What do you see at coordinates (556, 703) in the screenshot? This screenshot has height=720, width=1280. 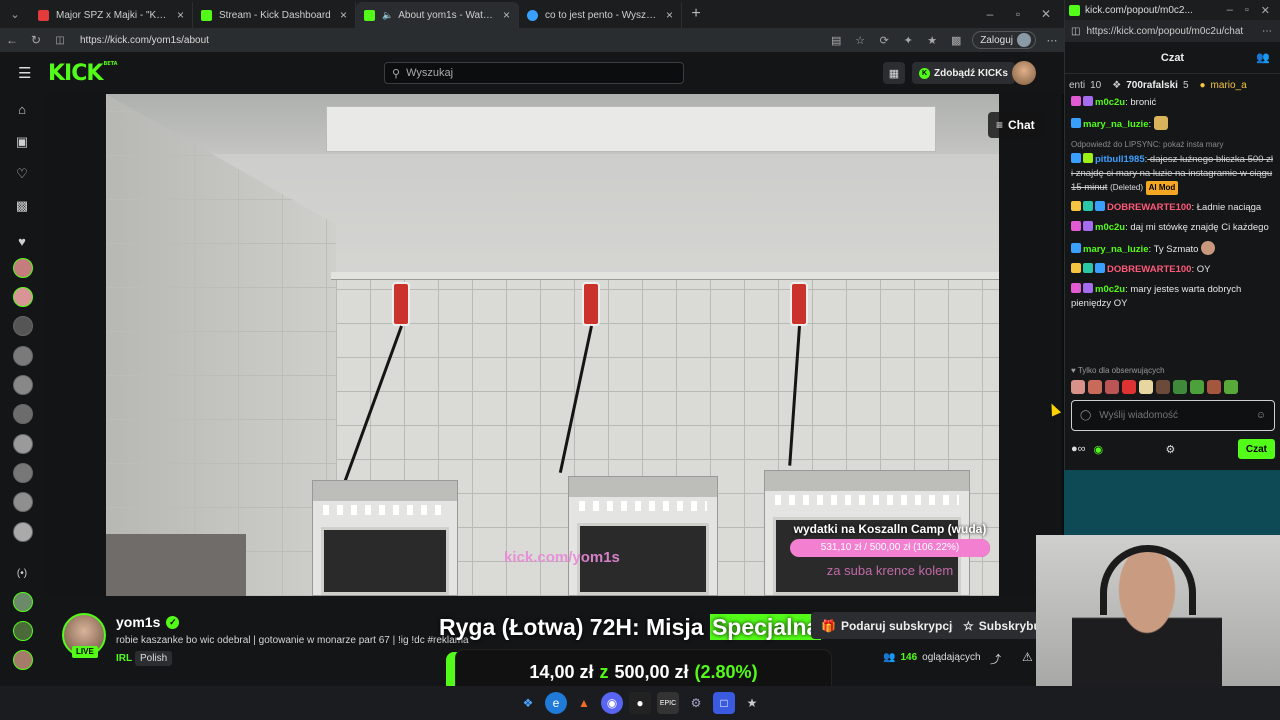 I see `edge-browser-icon: e` at bounding box center [556, 703].